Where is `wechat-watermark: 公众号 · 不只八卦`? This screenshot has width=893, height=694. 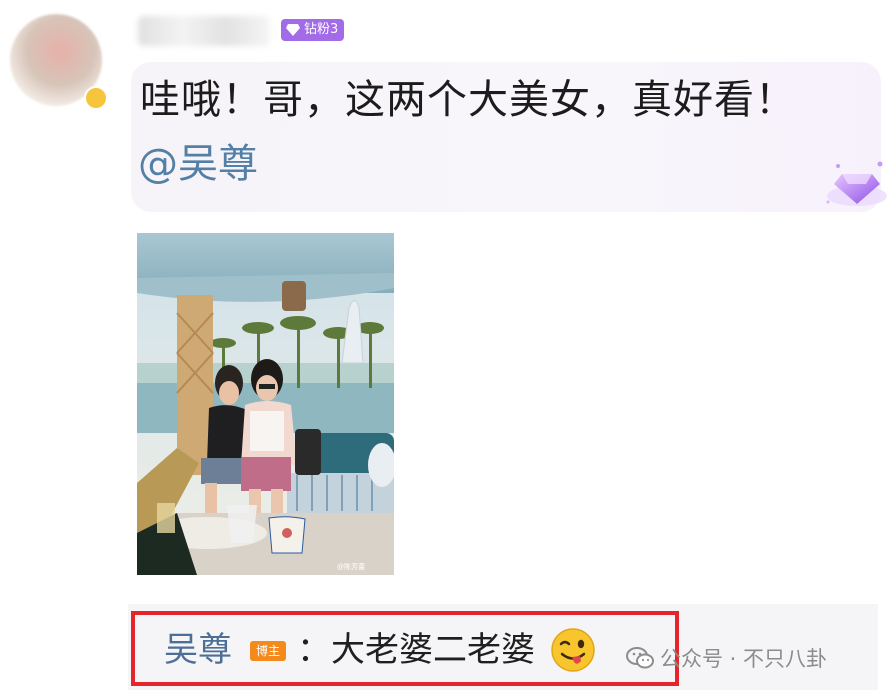 wechat-watermark: 公众号 · 不只八卦 is located at coordinates (726, 658).